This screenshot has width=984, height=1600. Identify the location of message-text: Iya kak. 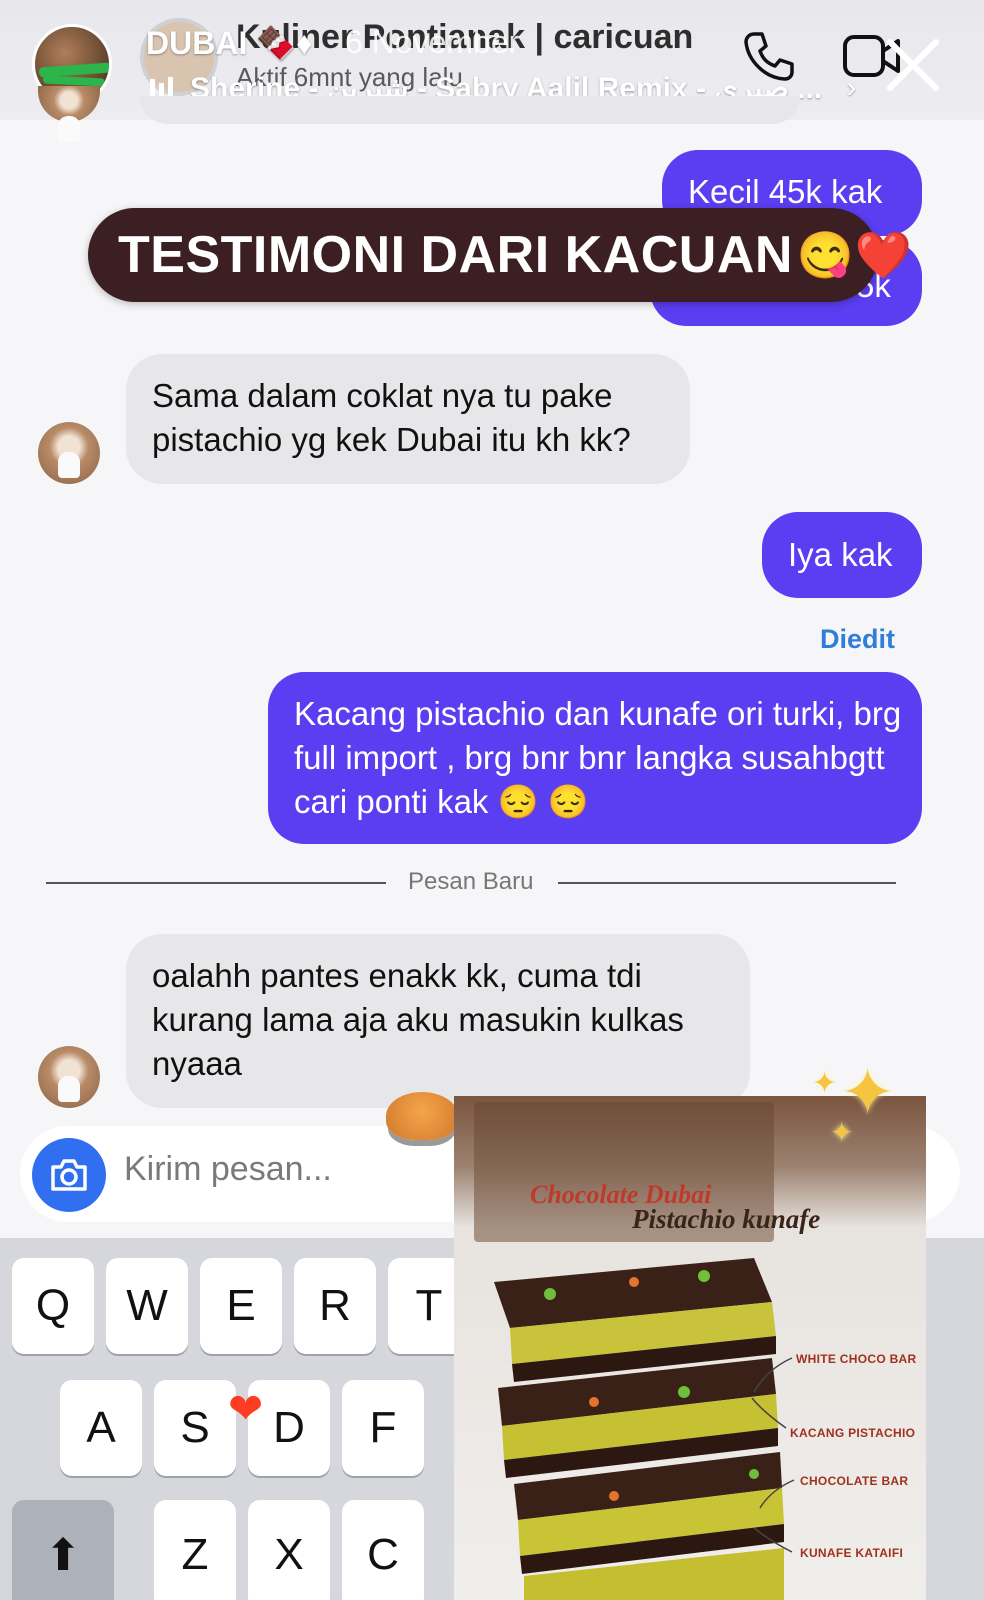
(840, 554).